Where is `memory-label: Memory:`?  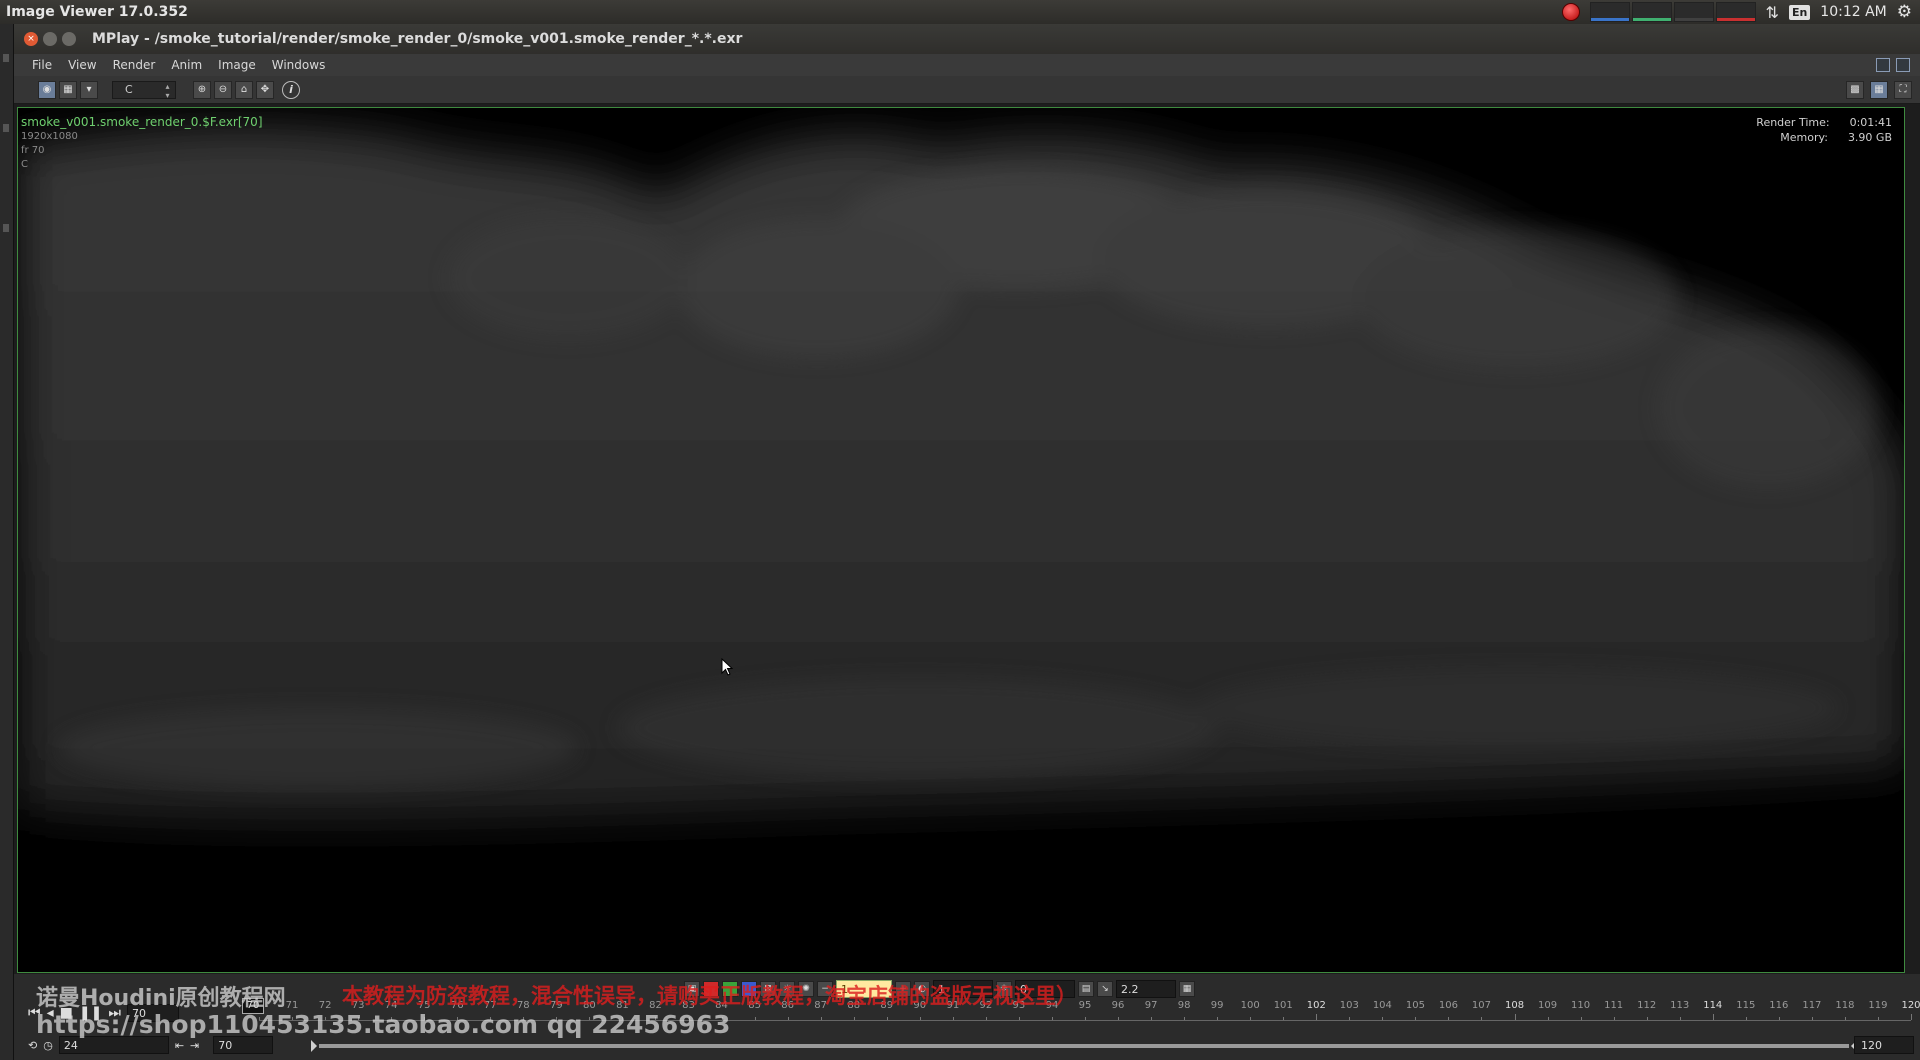
memory-label: Memory: is located at coordinates (1804, 137).